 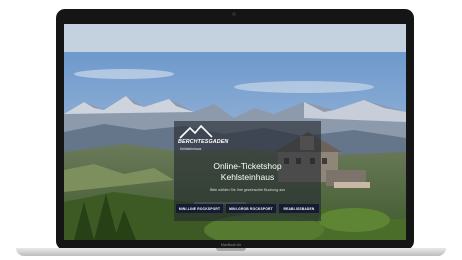 I want to click on logo-title: BERCHTESGADEN, so click(x=203, y=142).